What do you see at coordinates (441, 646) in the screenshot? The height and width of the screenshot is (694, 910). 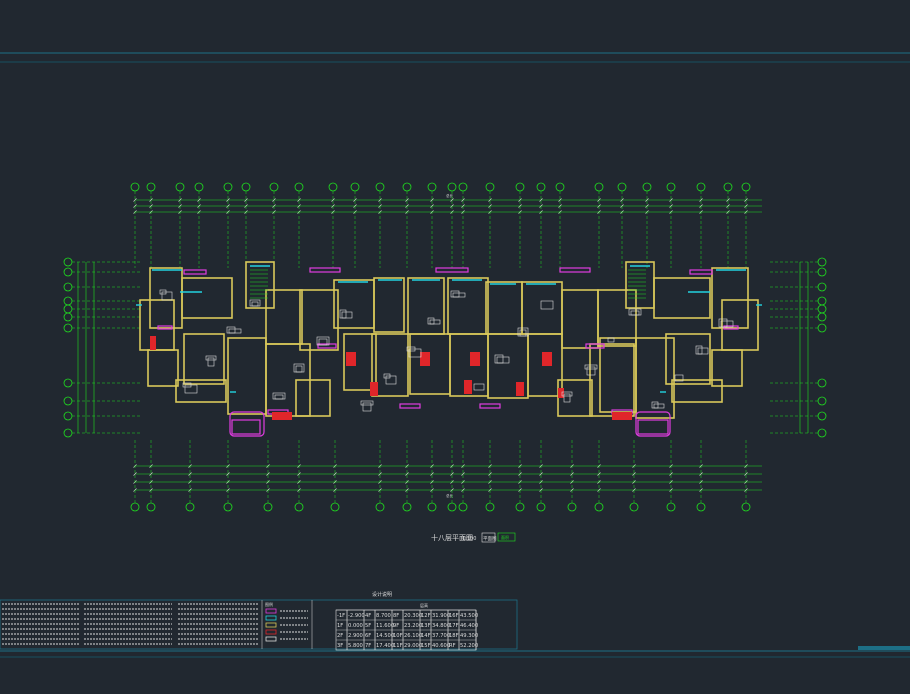 I see `elevation-cell: 40.600` at bounding box center [441, 646].